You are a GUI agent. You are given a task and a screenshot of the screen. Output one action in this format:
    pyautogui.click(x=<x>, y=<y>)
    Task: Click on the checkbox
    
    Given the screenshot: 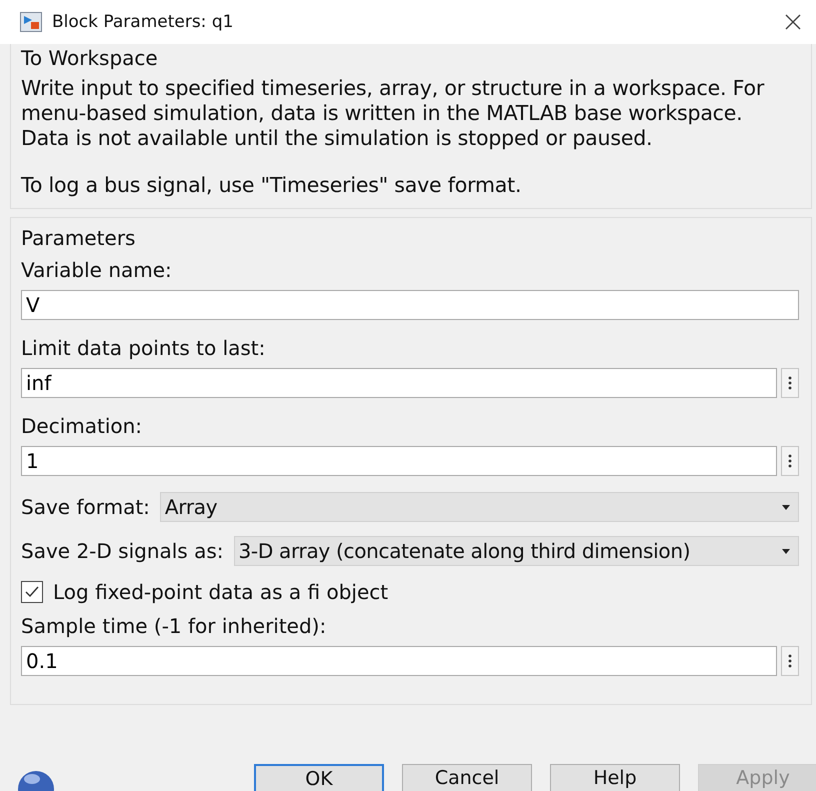 What is the action you would take?
    pyautogui.click(x=32, y=592)
    